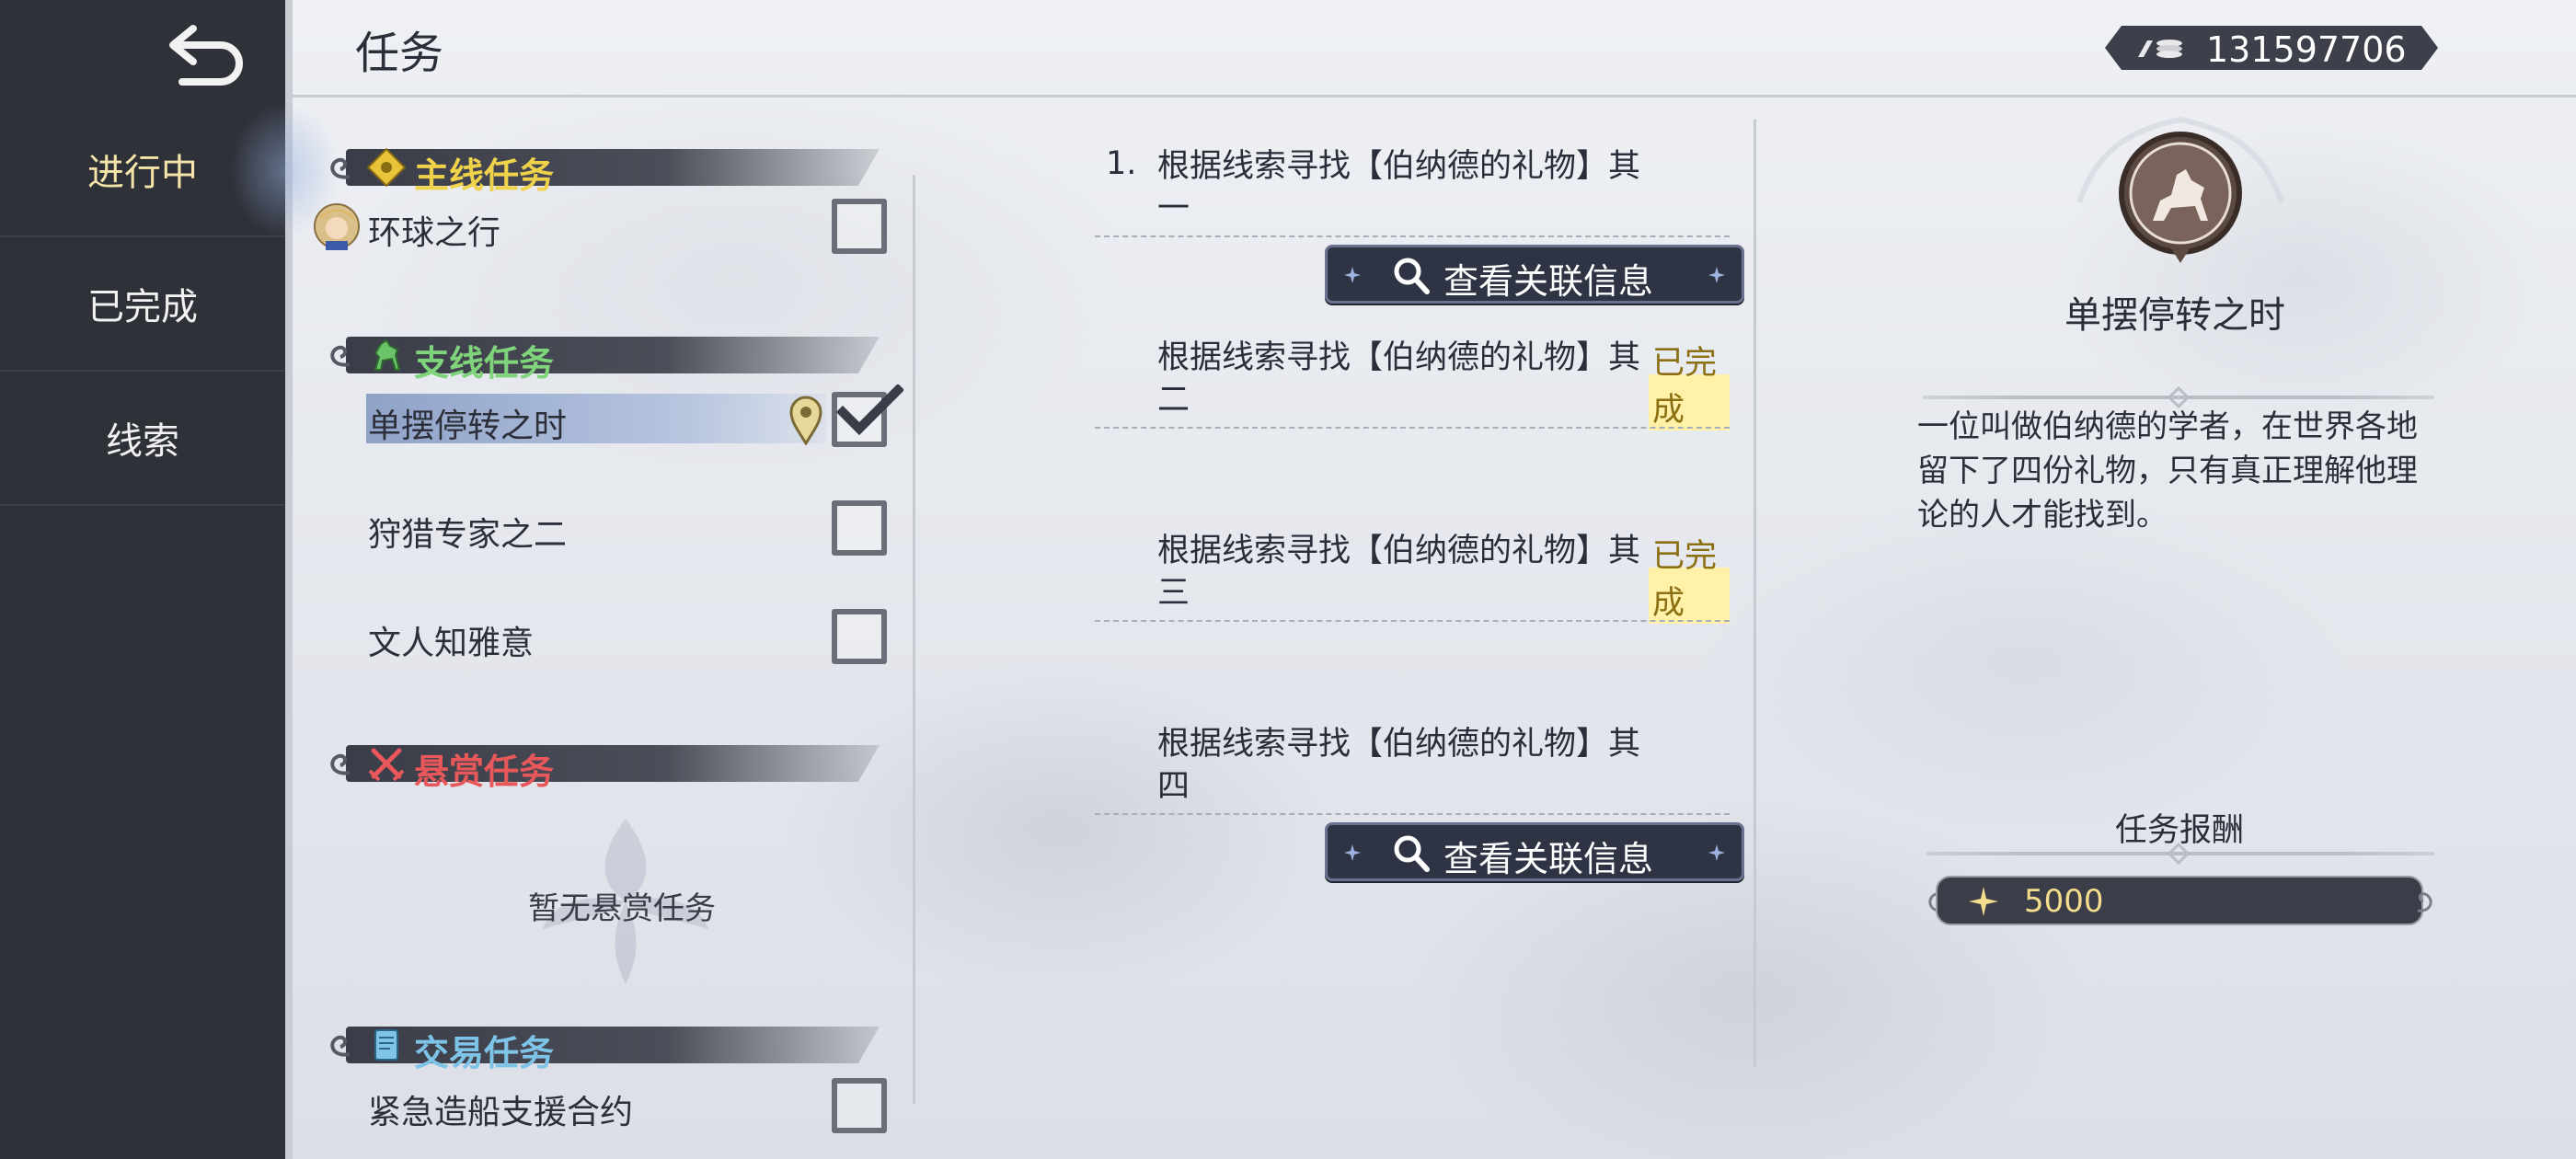  I want to click on nav-tab-in-progress: 进行中, so click(142, 170).